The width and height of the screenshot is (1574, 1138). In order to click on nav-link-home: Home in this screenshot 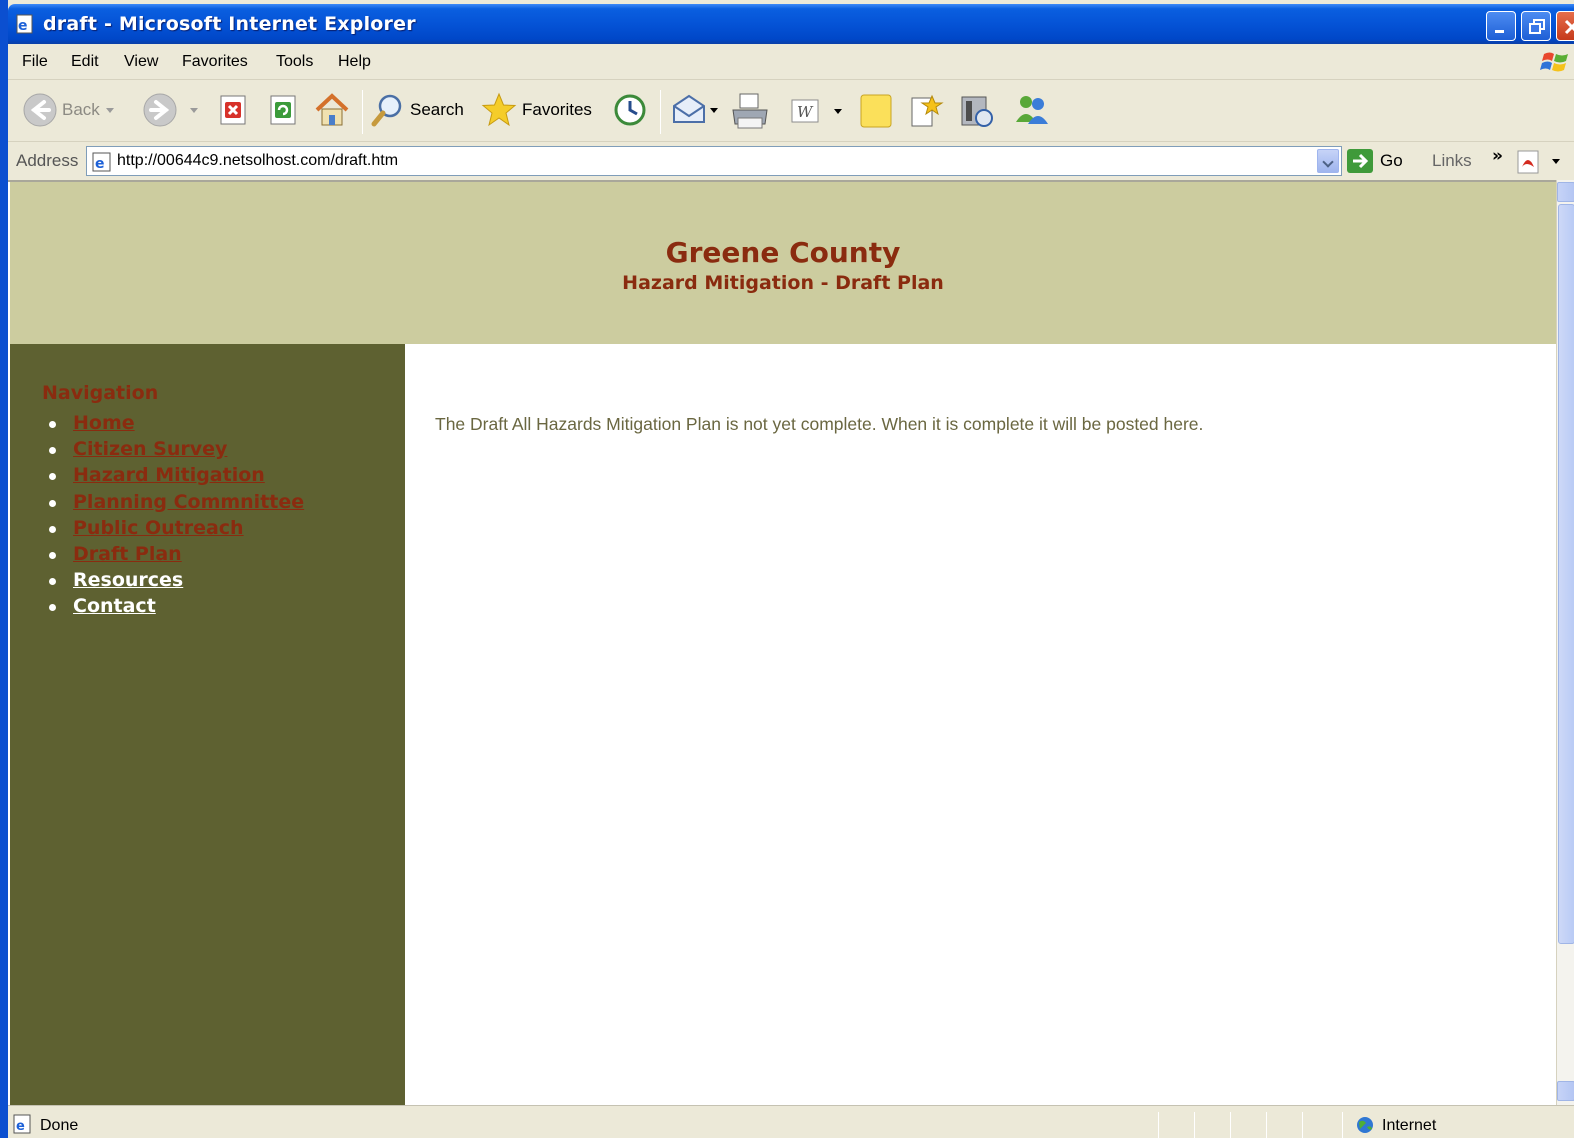, I will do `click(104, 423)`.